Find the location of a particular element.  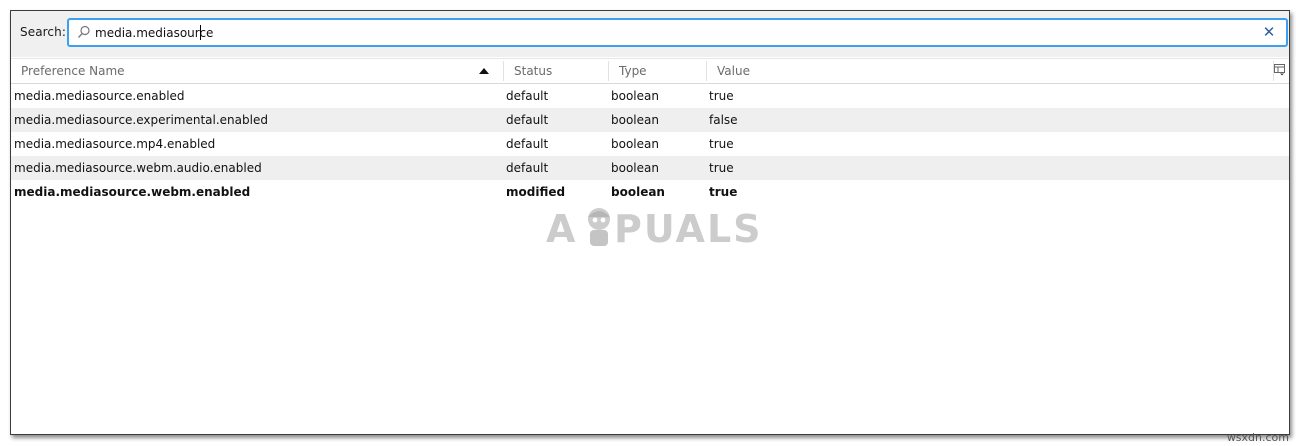

watermark-letter: A is located at coordinates (562, 229).